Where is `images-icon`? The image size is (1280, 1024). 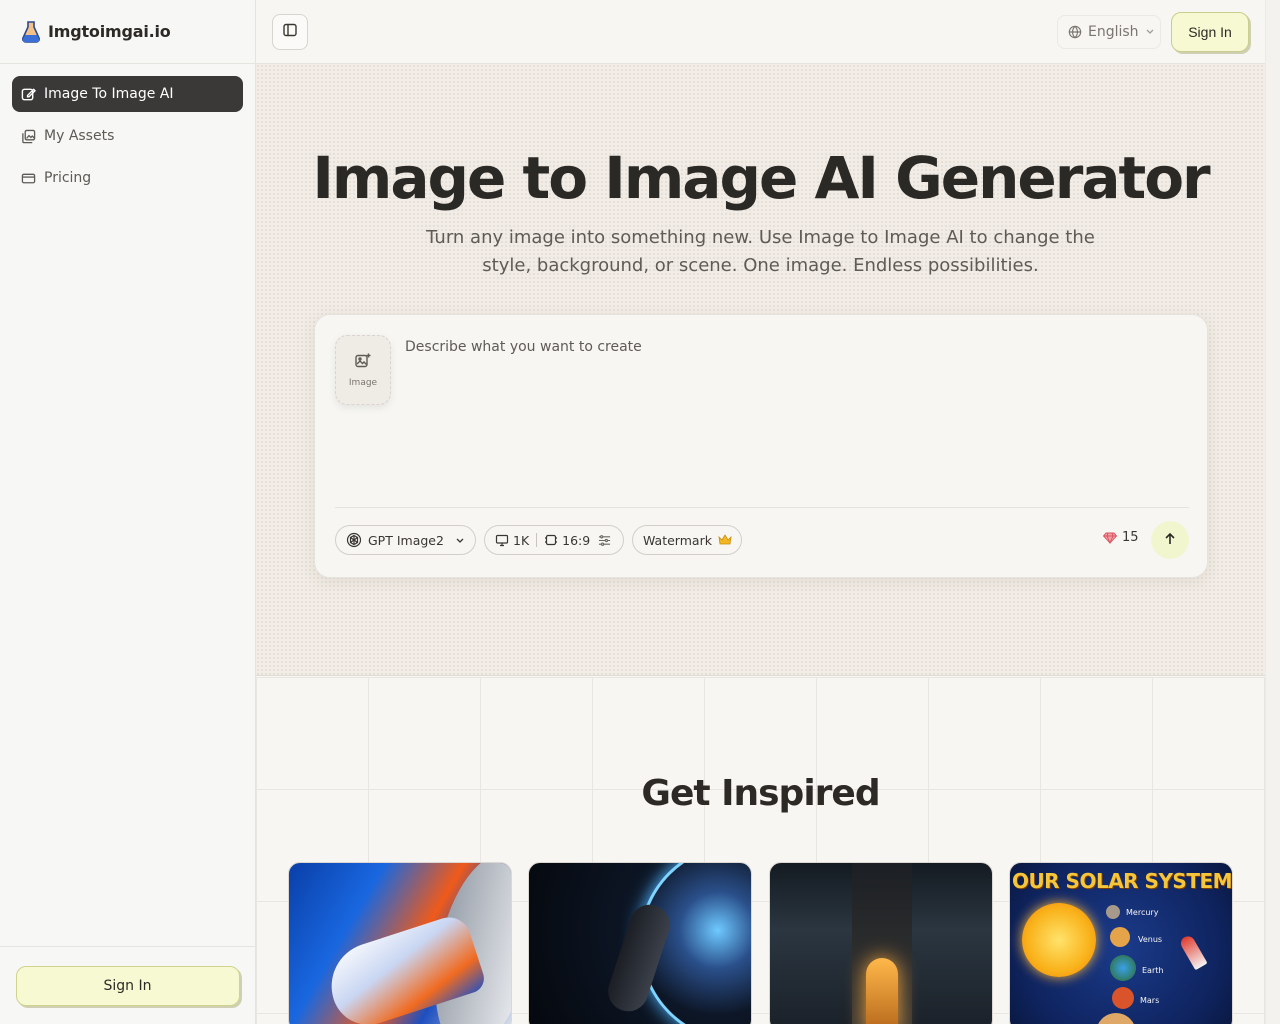
images-icon is located at coordinates (28, 136).